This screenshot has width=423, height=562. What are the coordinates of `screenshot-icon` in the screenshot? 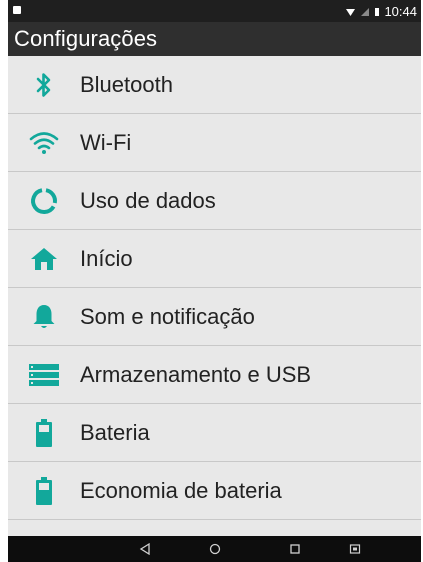 It's located at (355, 549).